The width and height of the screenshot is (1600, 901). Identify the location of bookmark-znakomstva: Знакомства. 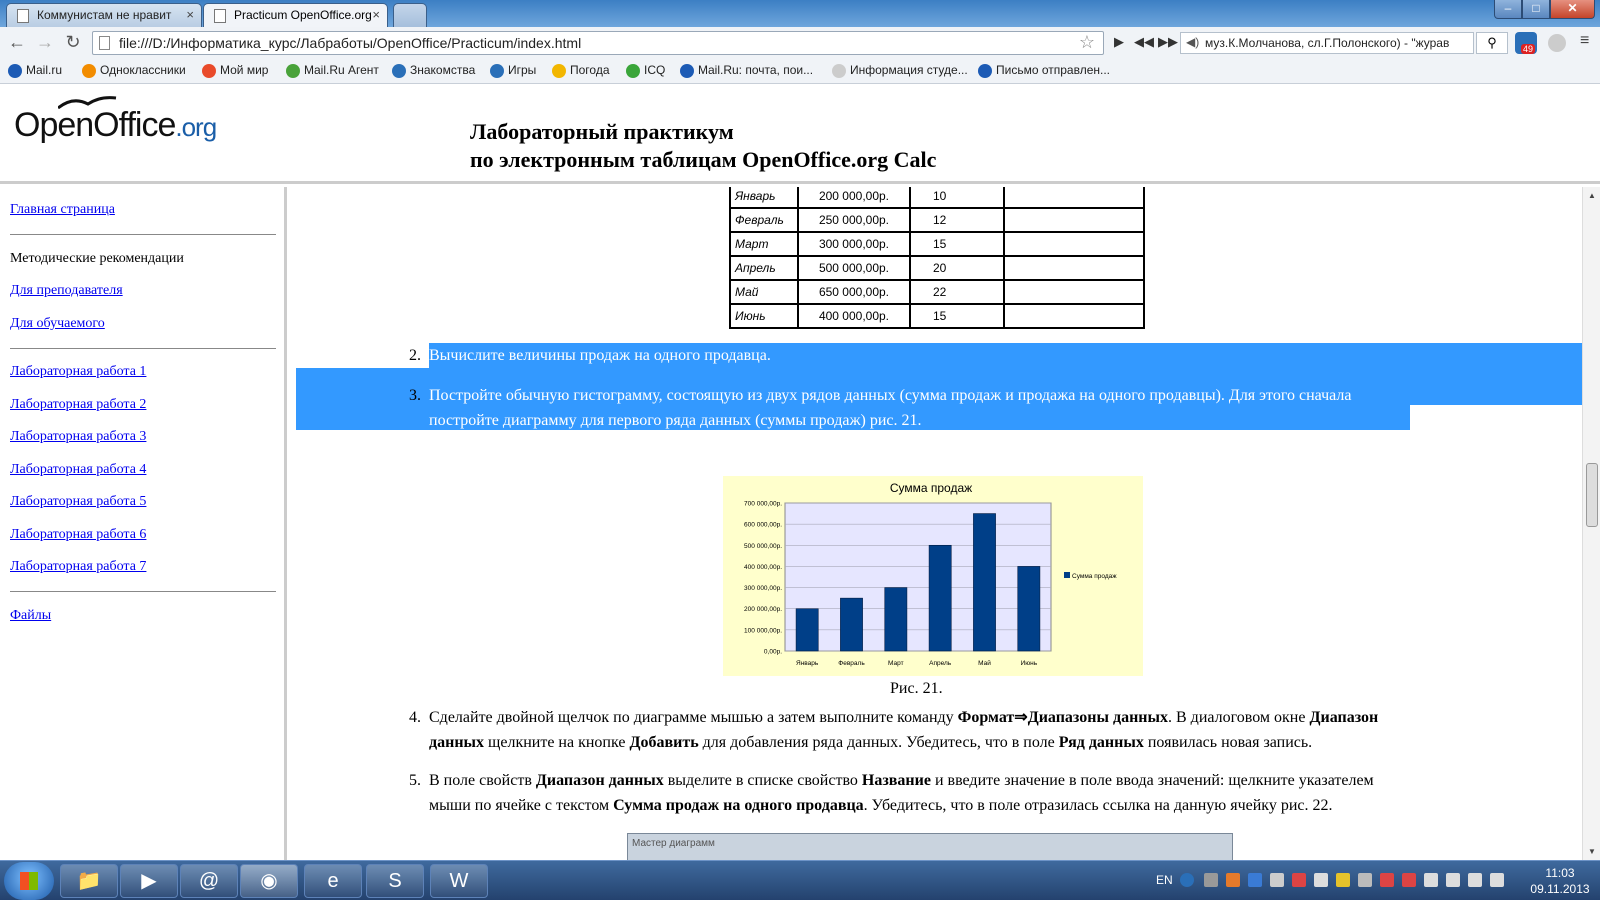
(433, 70).